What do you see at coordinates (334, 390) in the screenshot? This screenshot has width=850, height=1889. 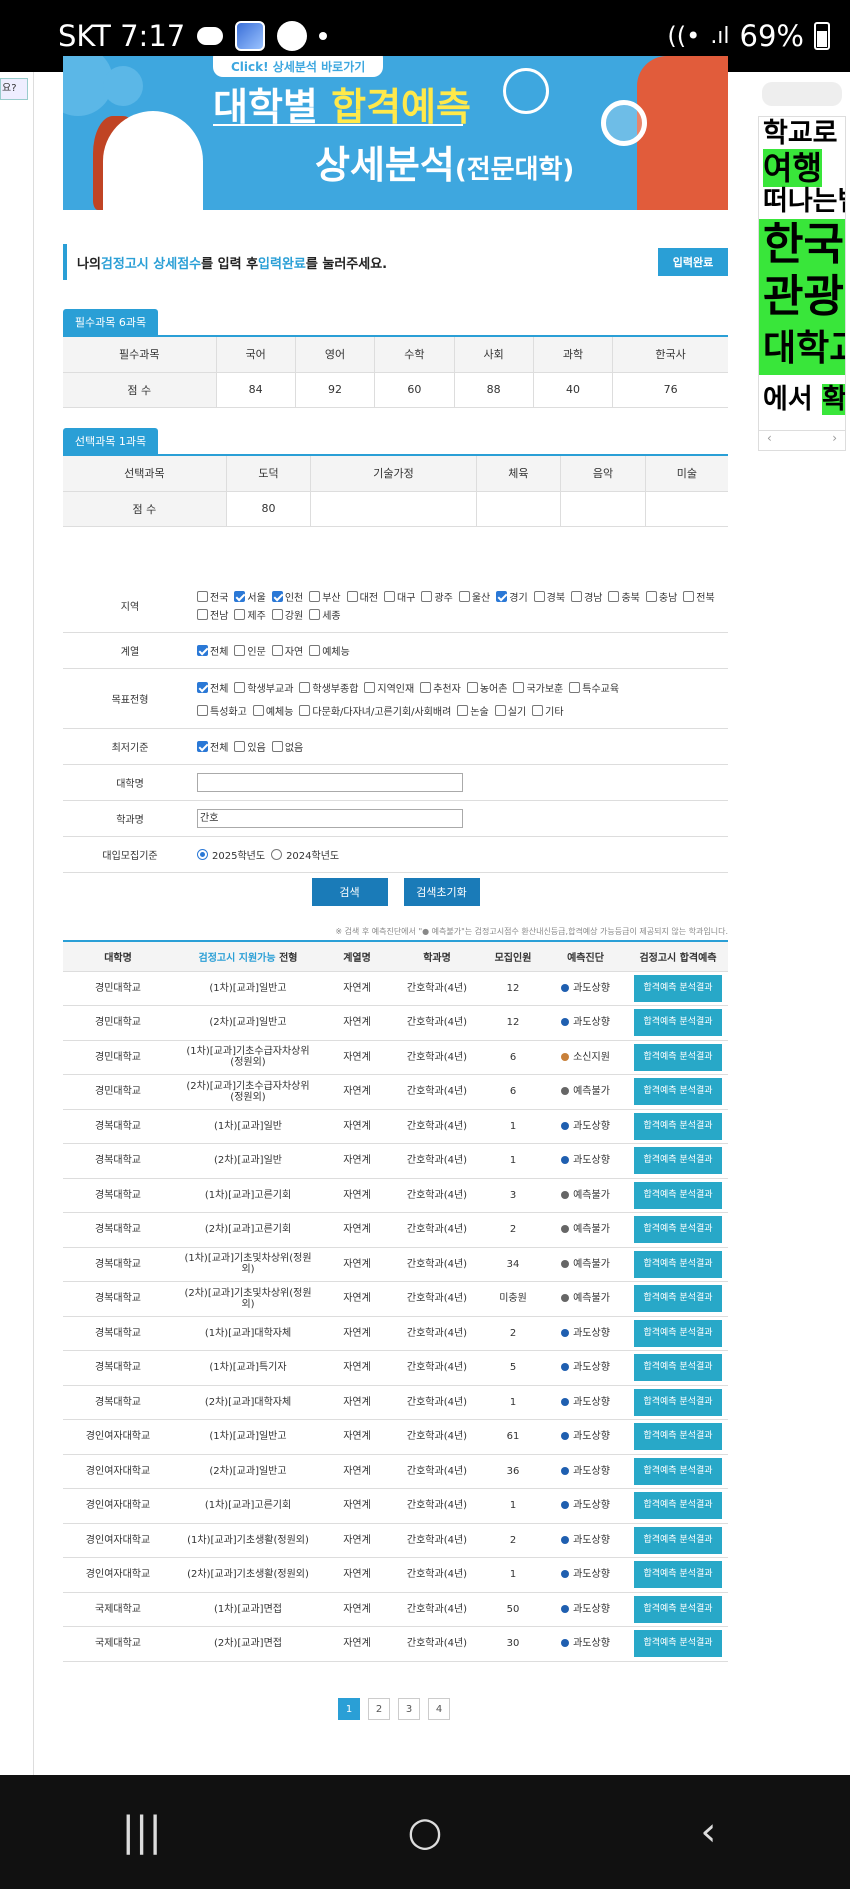 I see `score-cell: 92` at bounding box center [334, 390].